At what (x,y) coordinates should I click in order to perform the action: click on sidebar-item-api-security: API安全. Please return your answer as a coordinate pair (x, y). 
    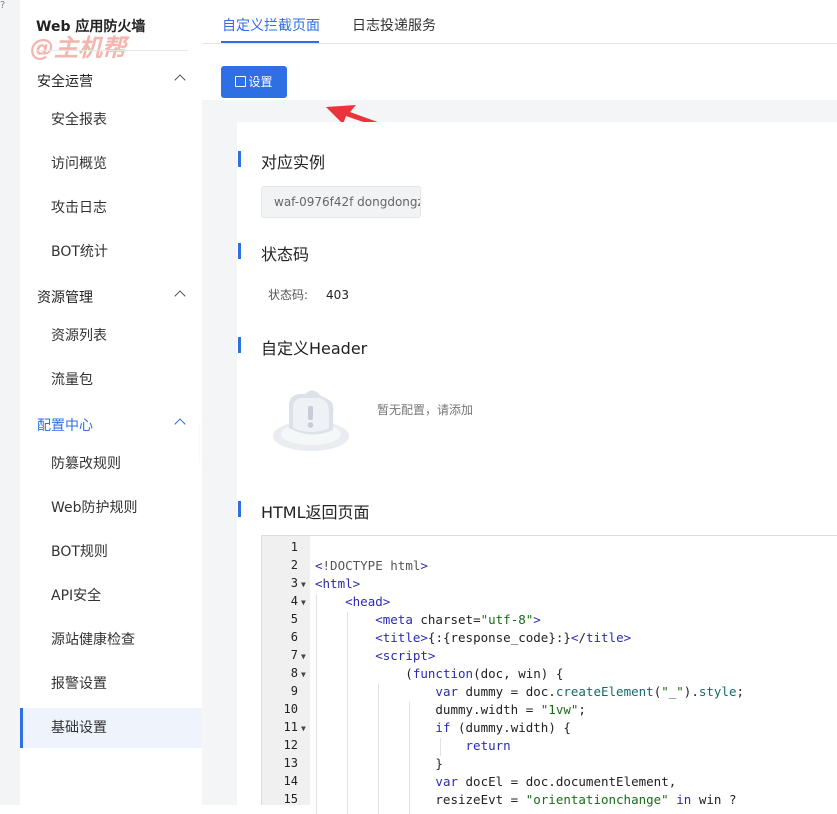
    Looking at the image, I should click on (111, 596).